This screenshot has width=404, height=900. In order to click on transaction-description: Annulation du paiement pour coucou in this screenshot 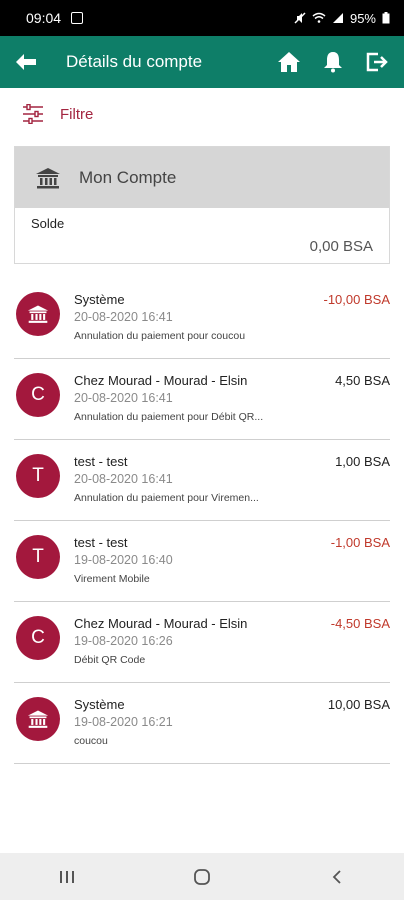, I will do `click(160, 336)`.